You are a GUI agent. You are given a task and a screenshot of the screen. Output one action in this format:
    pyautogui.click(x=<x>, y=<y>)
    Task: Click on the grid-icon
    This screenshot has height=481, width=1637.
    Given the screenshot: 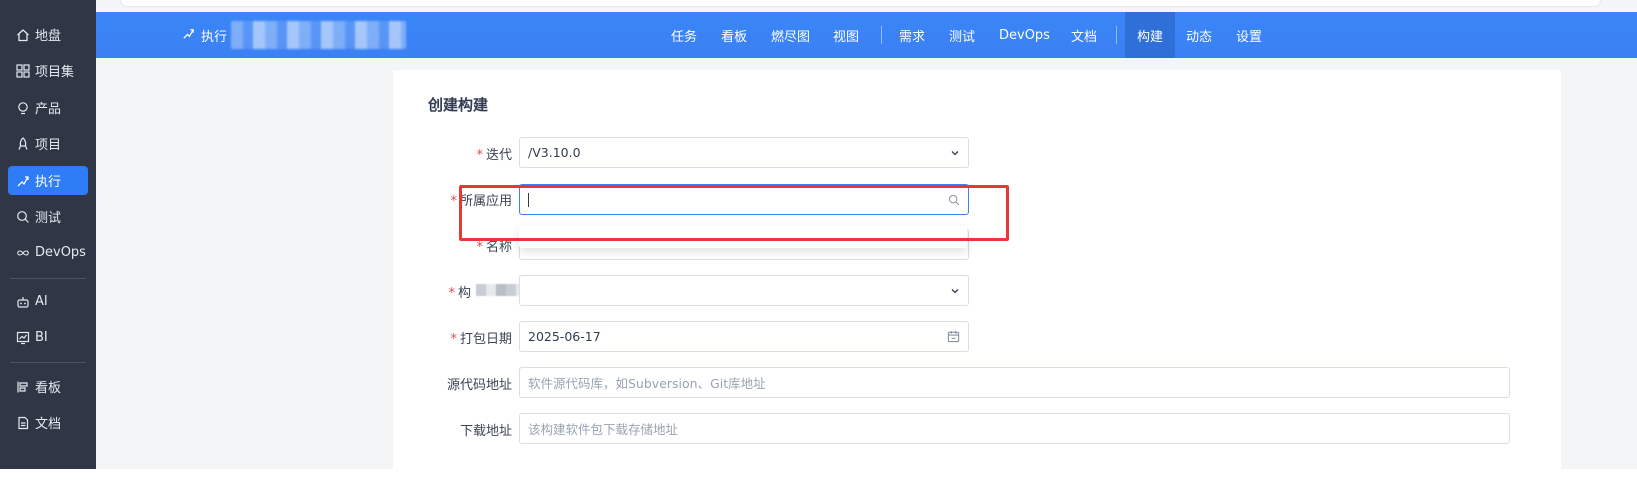 What is the action you would take?
    pyautogui.click(x=23, y=70)
    